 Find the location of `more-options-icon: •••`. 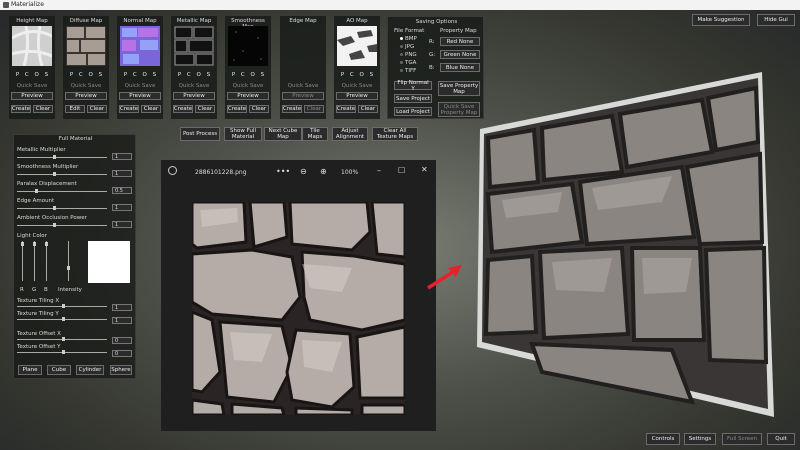

more-options-icon: ••• is located at coordinates (283, 171).